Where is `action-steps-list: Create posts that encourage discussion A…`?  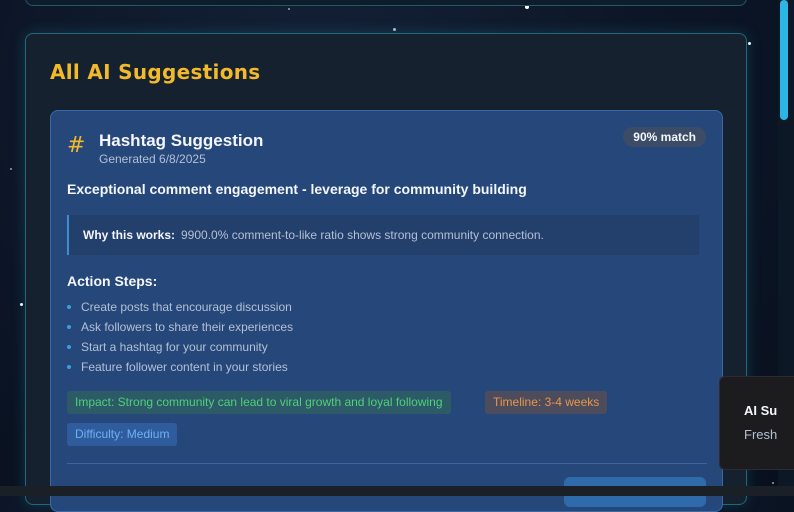 action-steps-list: Create posts that encourage discussion A… is located at coordinates (180, 339).